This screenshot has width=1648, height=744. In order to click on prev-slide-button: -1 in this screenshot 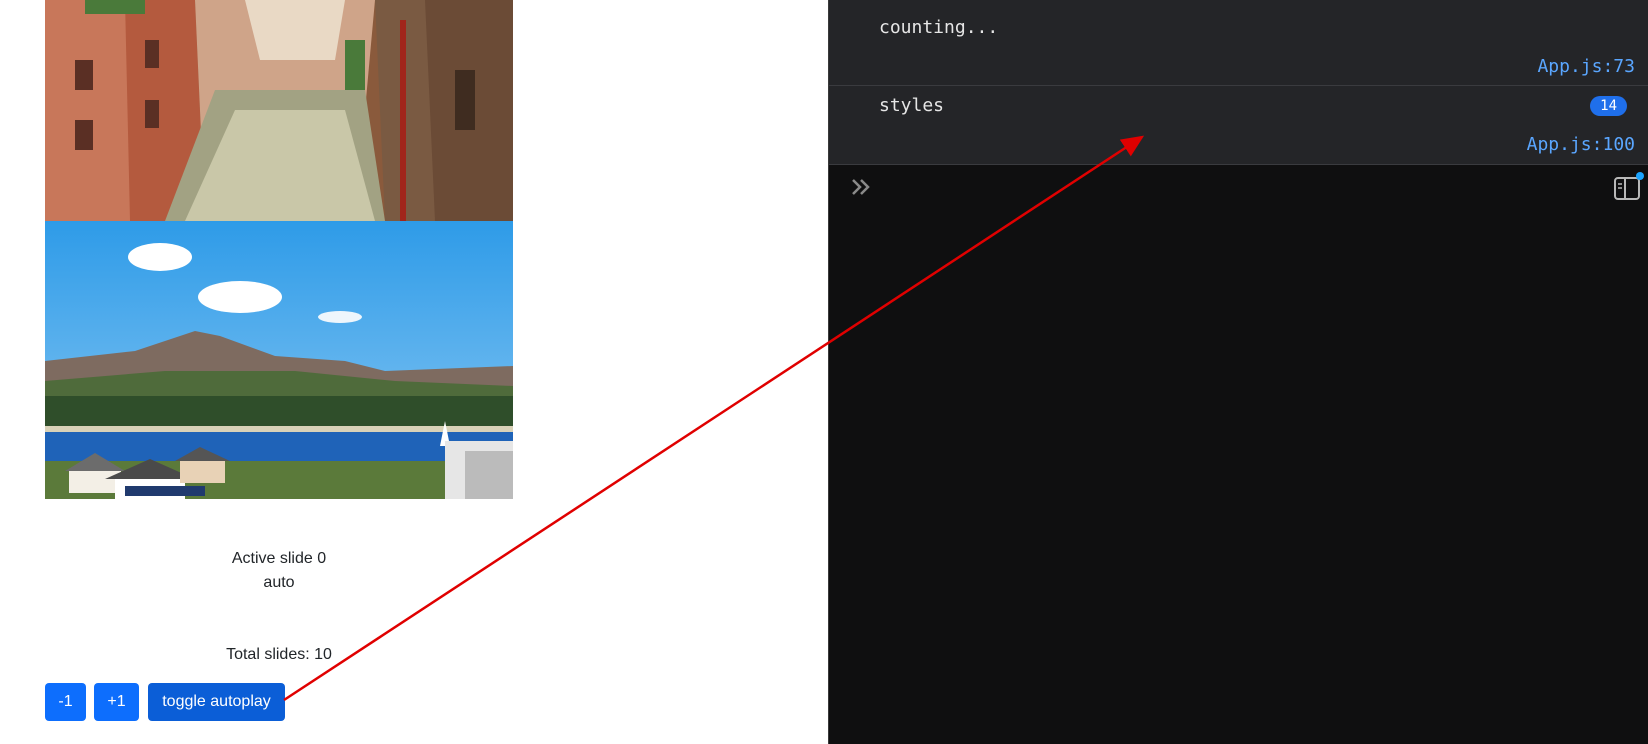, I will do `click(65, 702)`.